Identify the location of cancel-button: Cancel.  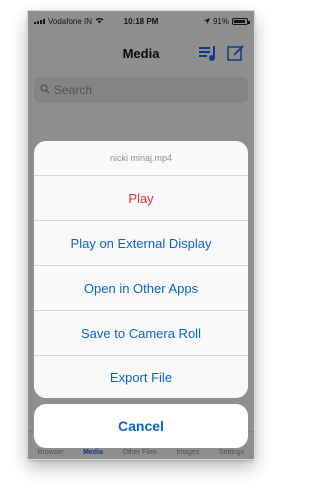
(141, 426).